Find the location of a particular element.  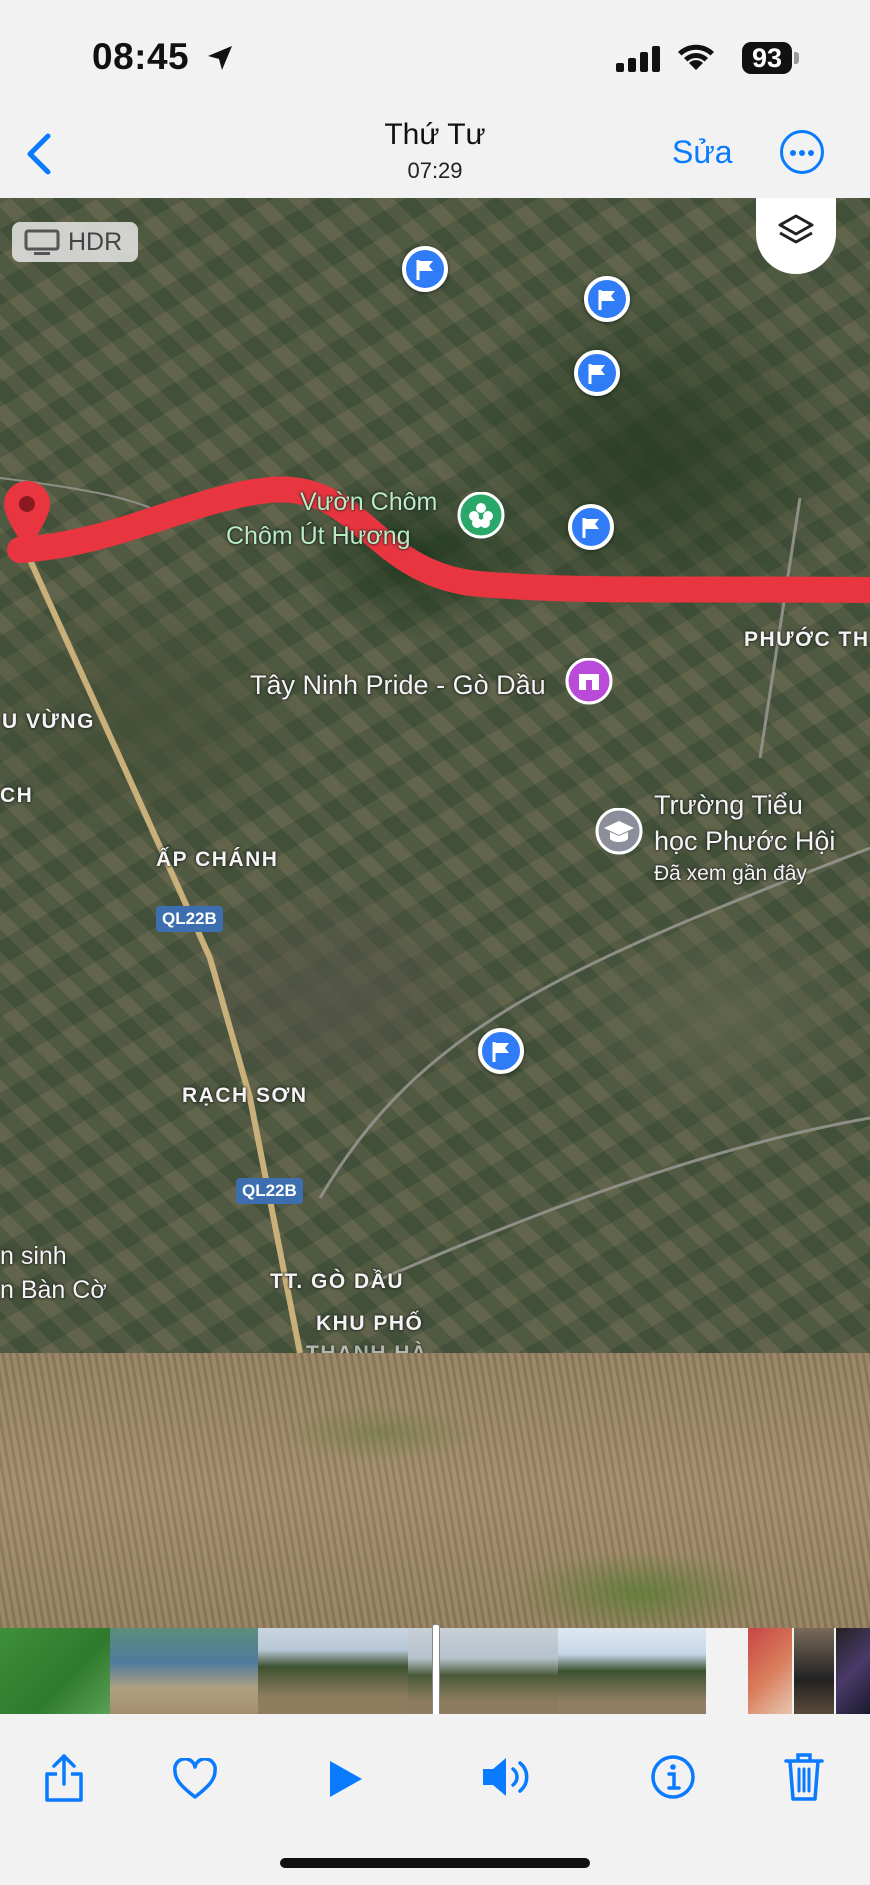

status-time: 08:45 is located at coordinates (141, 56).